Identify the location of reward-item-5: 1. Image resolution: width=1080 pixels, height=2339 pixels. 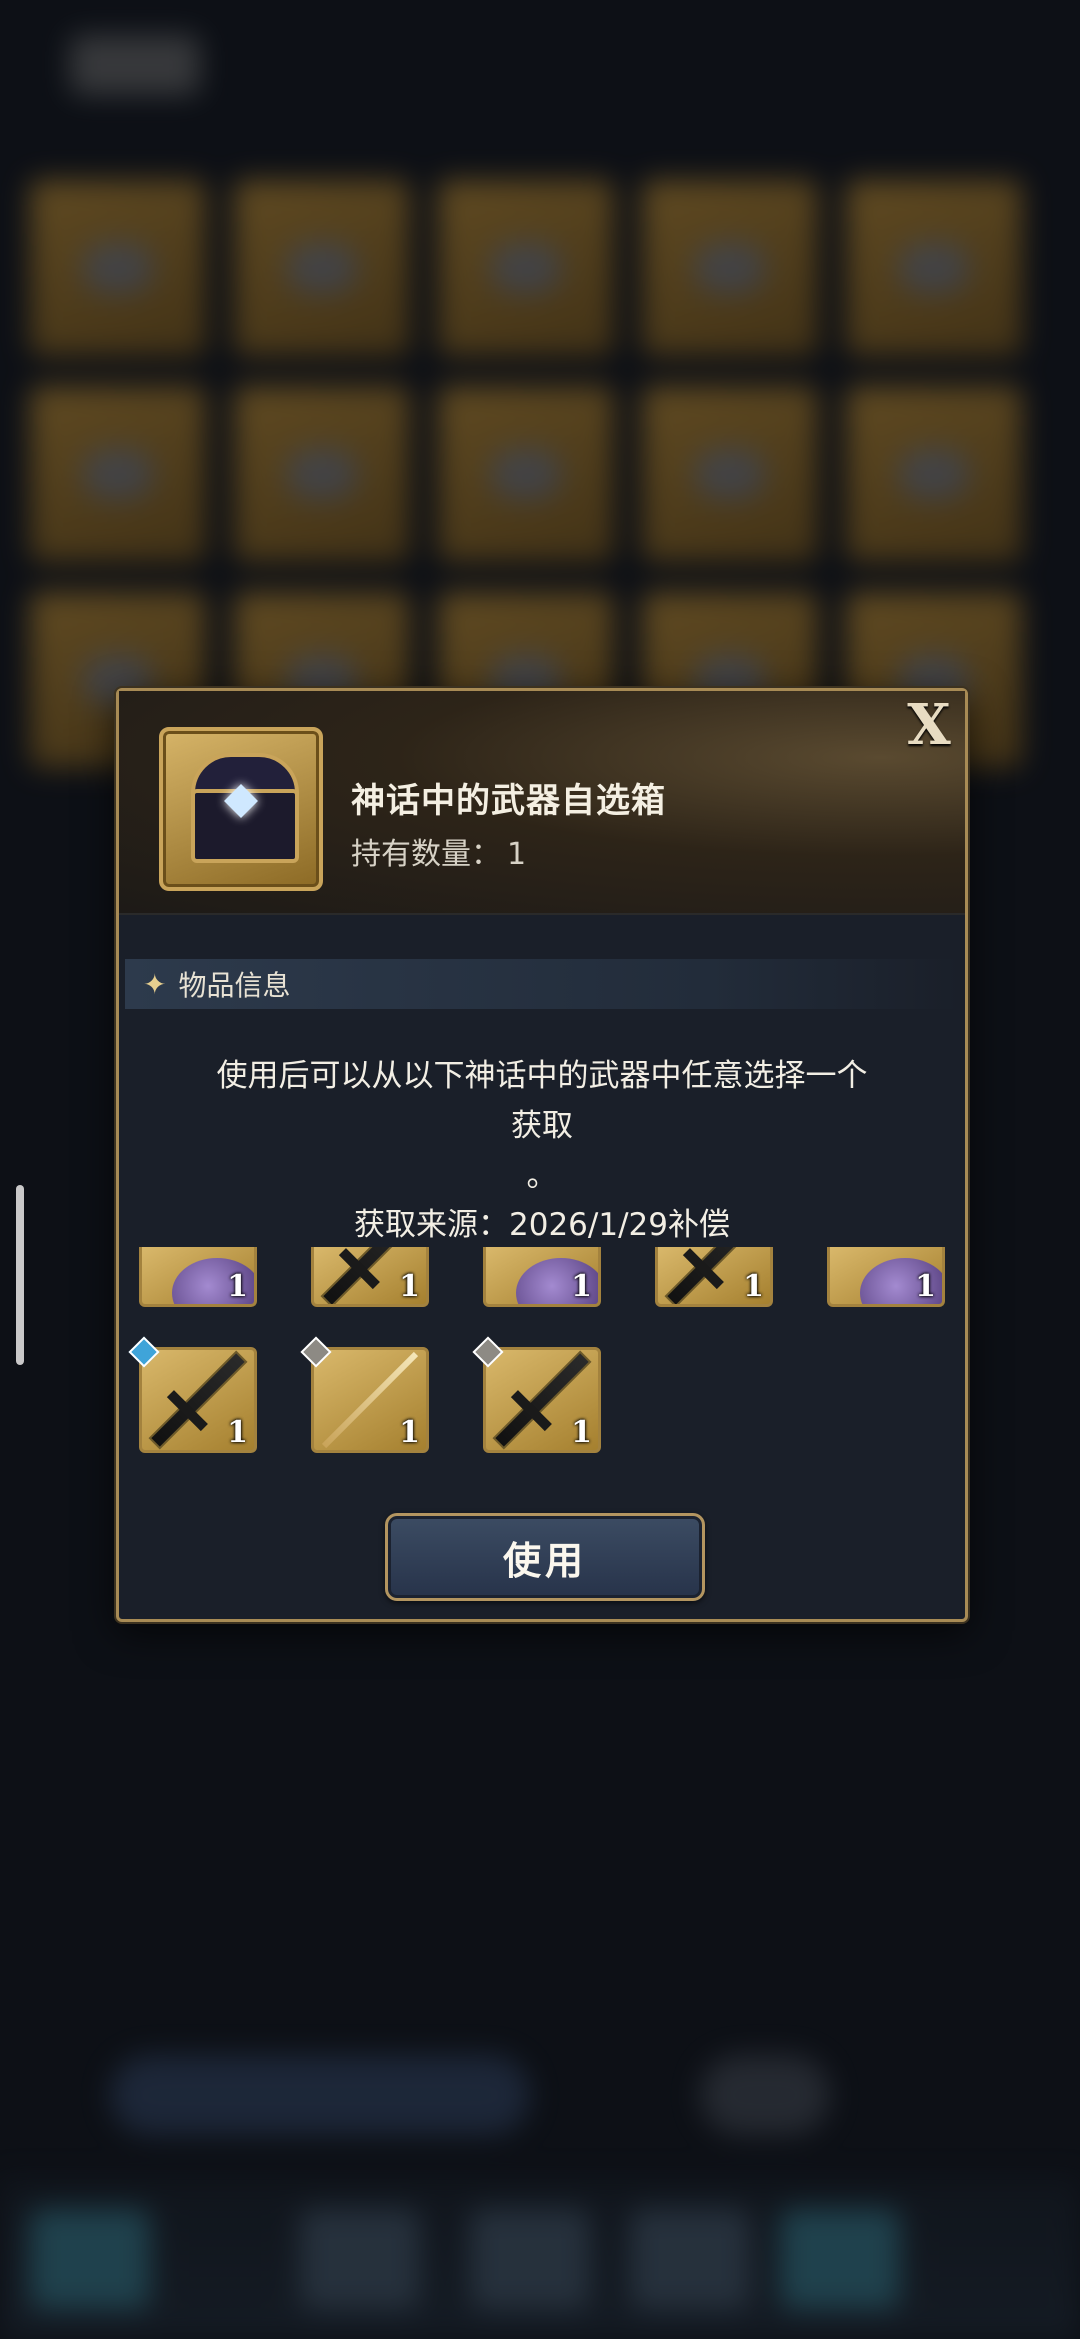
(886, 1277).